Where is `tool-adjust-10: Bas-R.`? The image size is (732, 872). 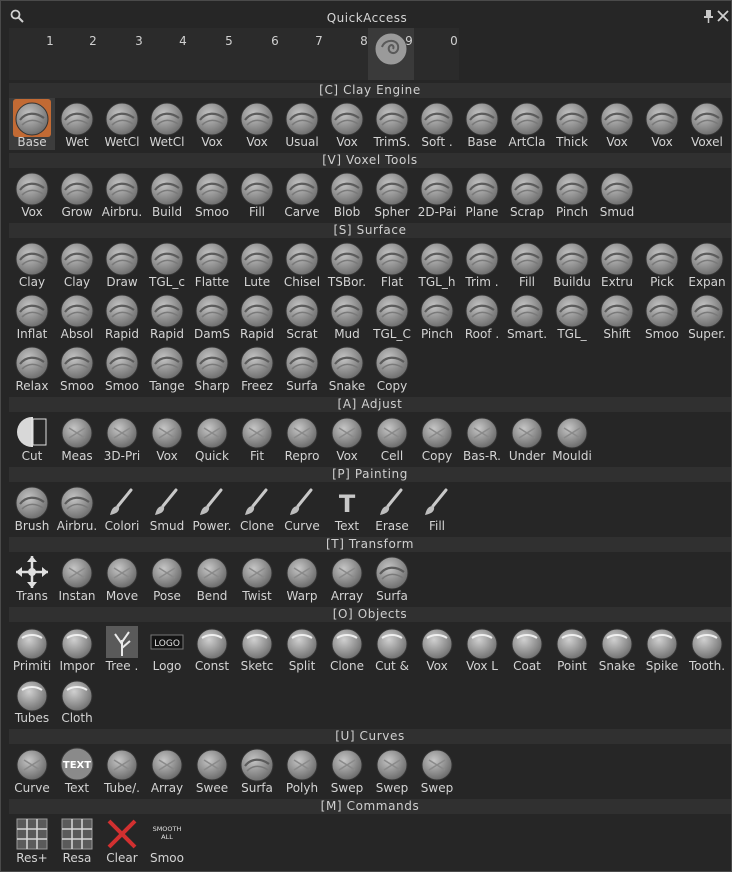
tool-adjust-10: Bas-R. is located at coordinates (482, 438).